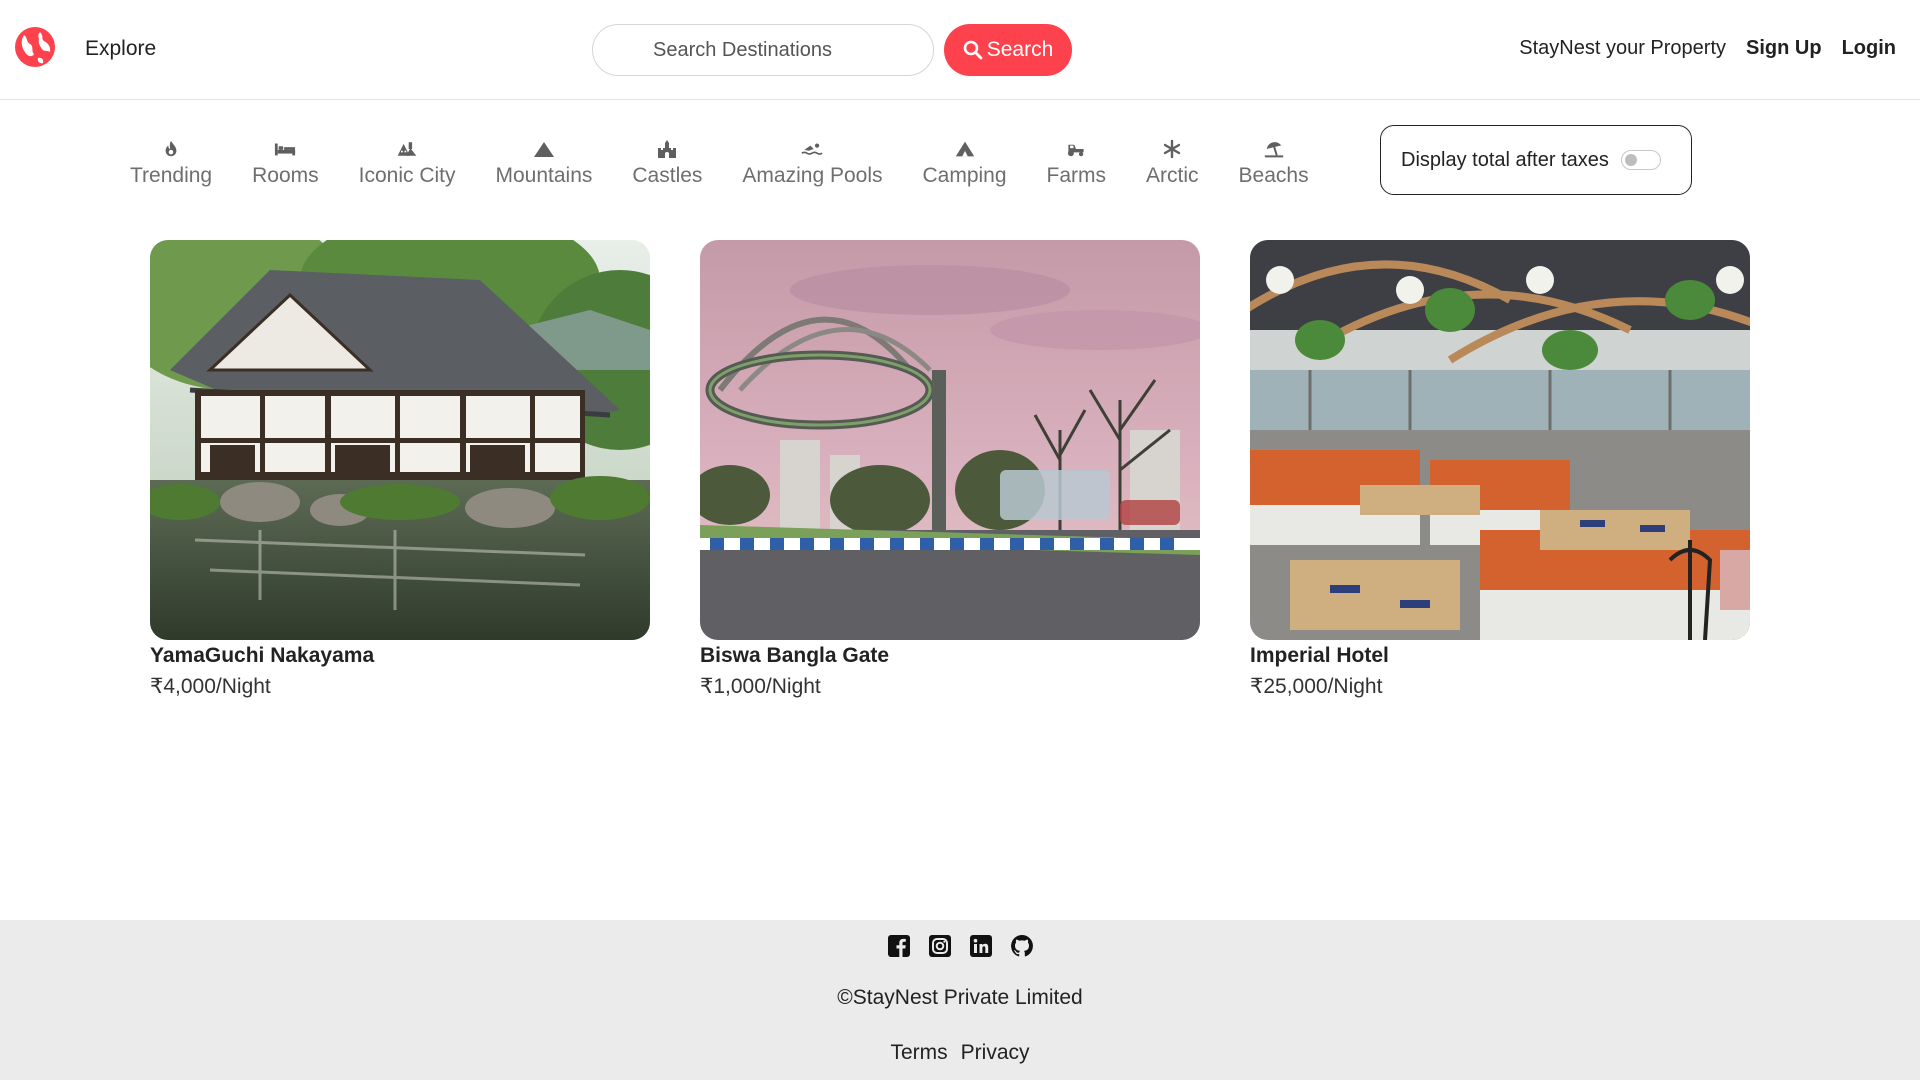 The image size is (1920, 1080). I want to click on filter-beachs: Beachs, so click(1274, 163).